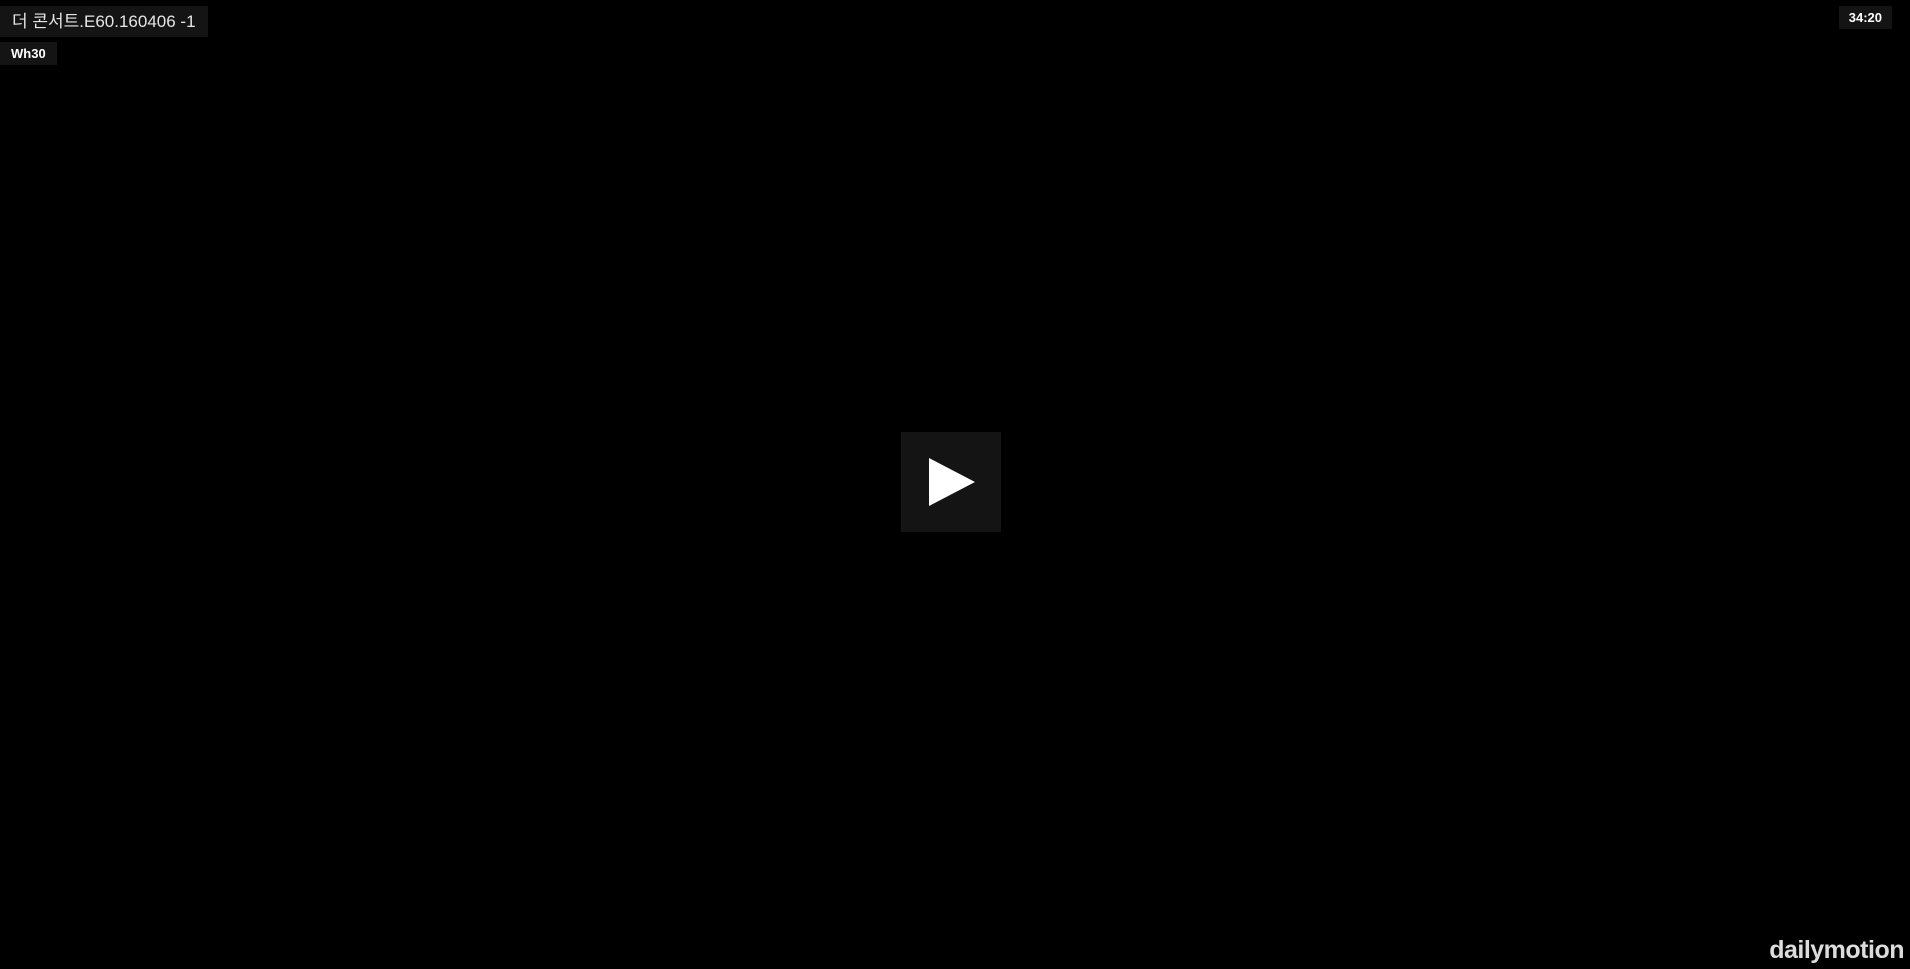 This screenshot has width=1910, height=969. What do you see at coordinates (28, 53) in the screenshot?
I see `channel-name: Wh30` at bounding box center [28, 53].